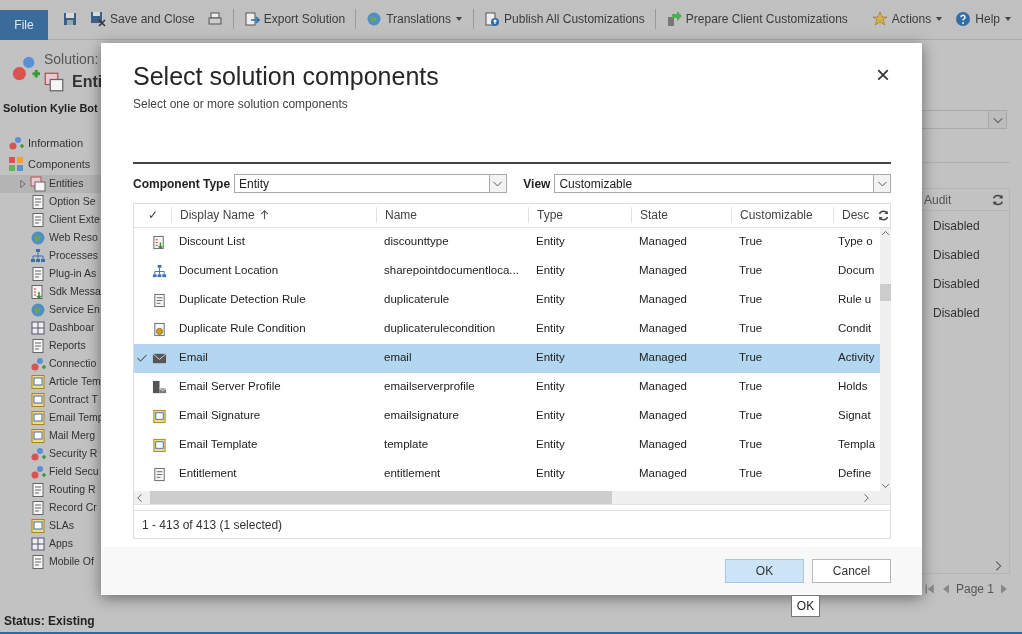 This screenshot has width=1022, height=634. I want to click on page-number: Page 1, so click(974, 589).